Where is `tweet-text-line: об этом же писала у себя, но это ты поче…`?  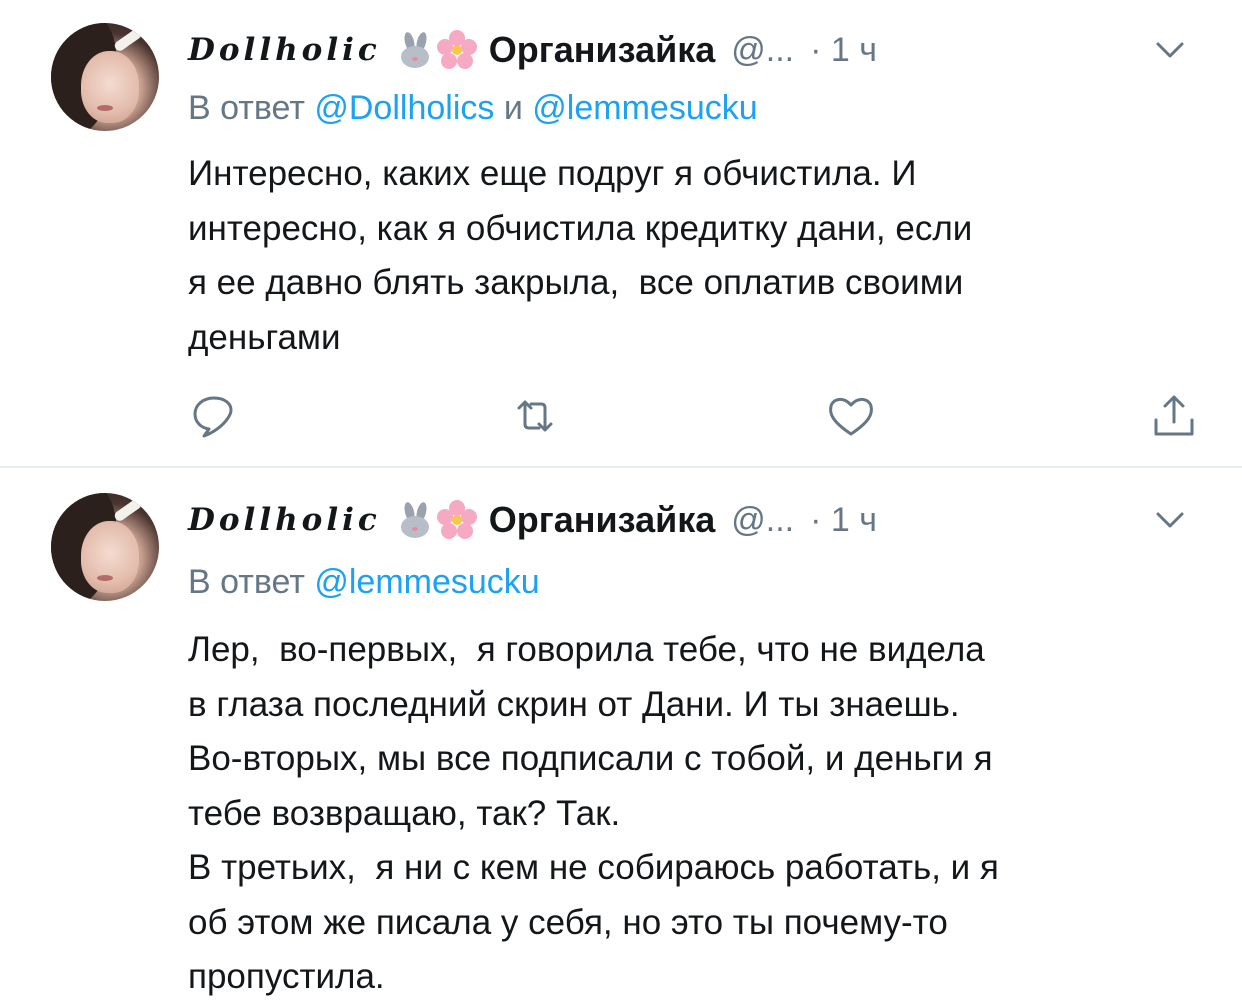 tweet-text-line: об этом же писала у себя, но это ты поче… is located at coordinates (568, 922).